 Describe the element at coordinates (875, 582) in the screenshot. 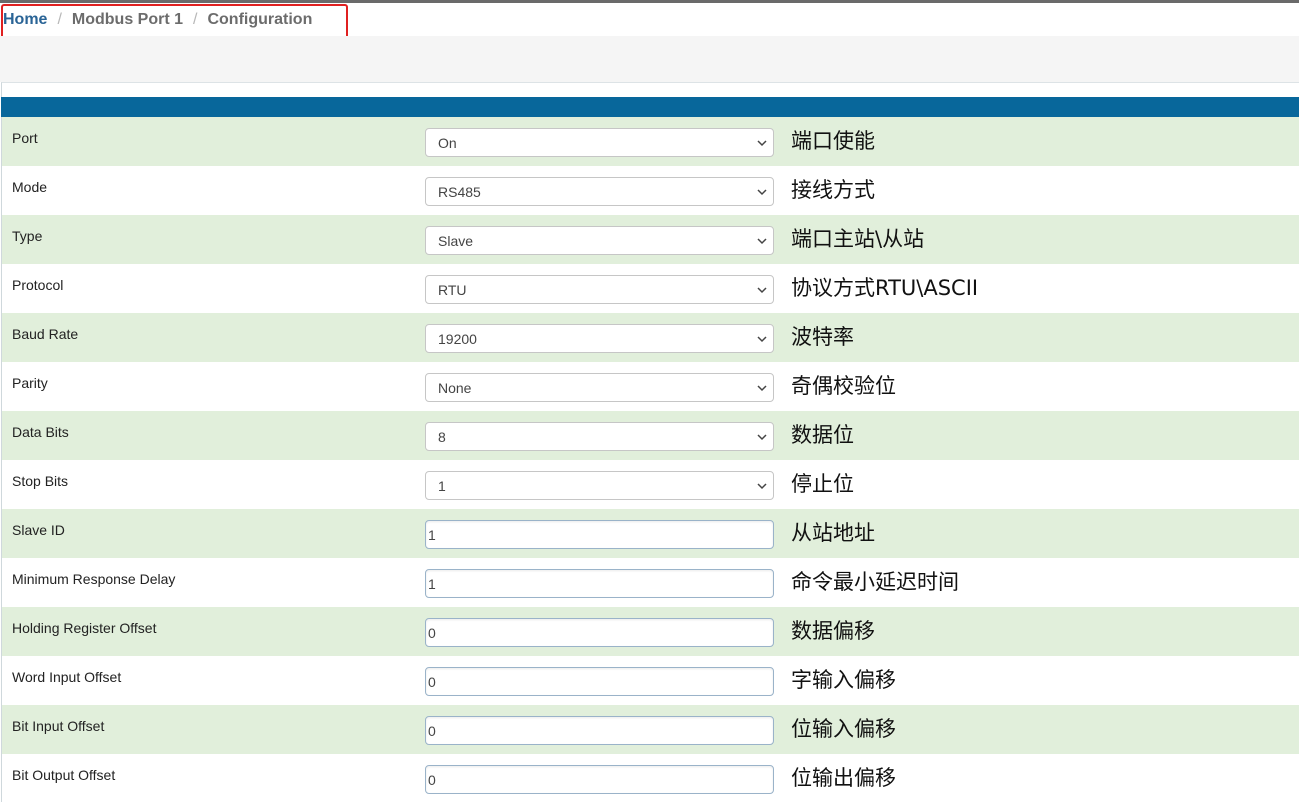

I see `field-note: 命令最小延迟时间` at that location.